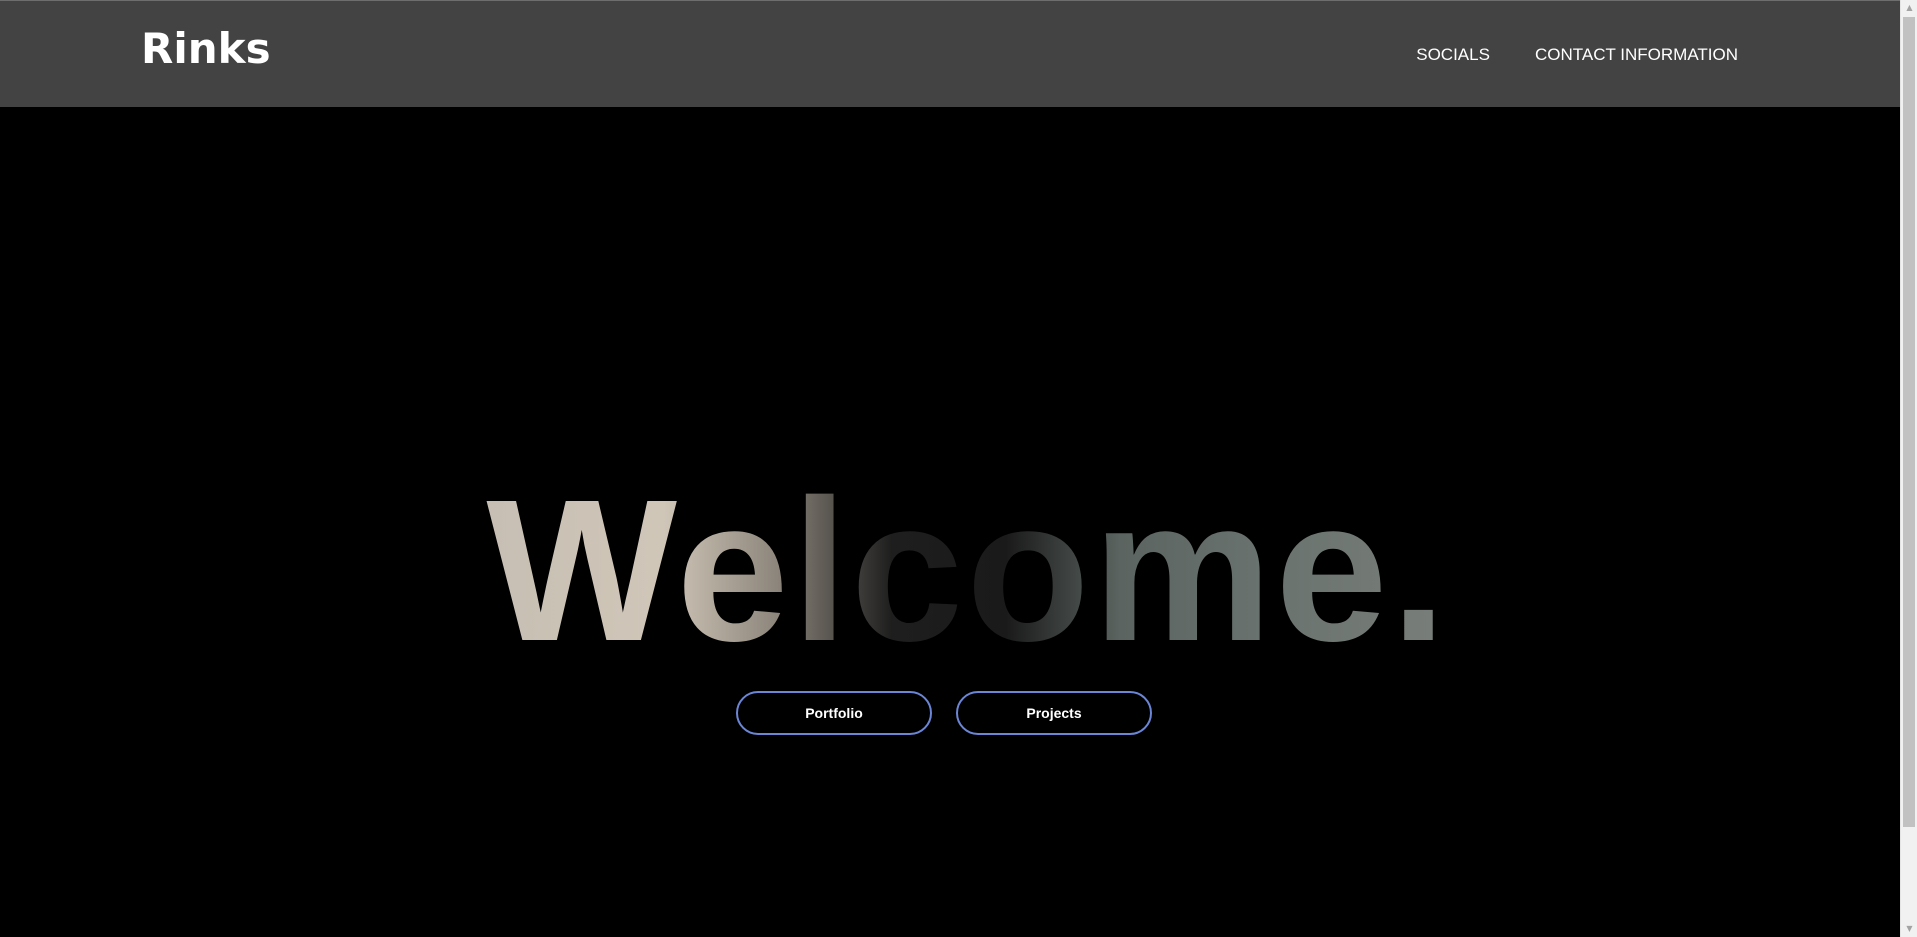  I want to click on scroll-down-icon: ▼, so click(1909, 929).